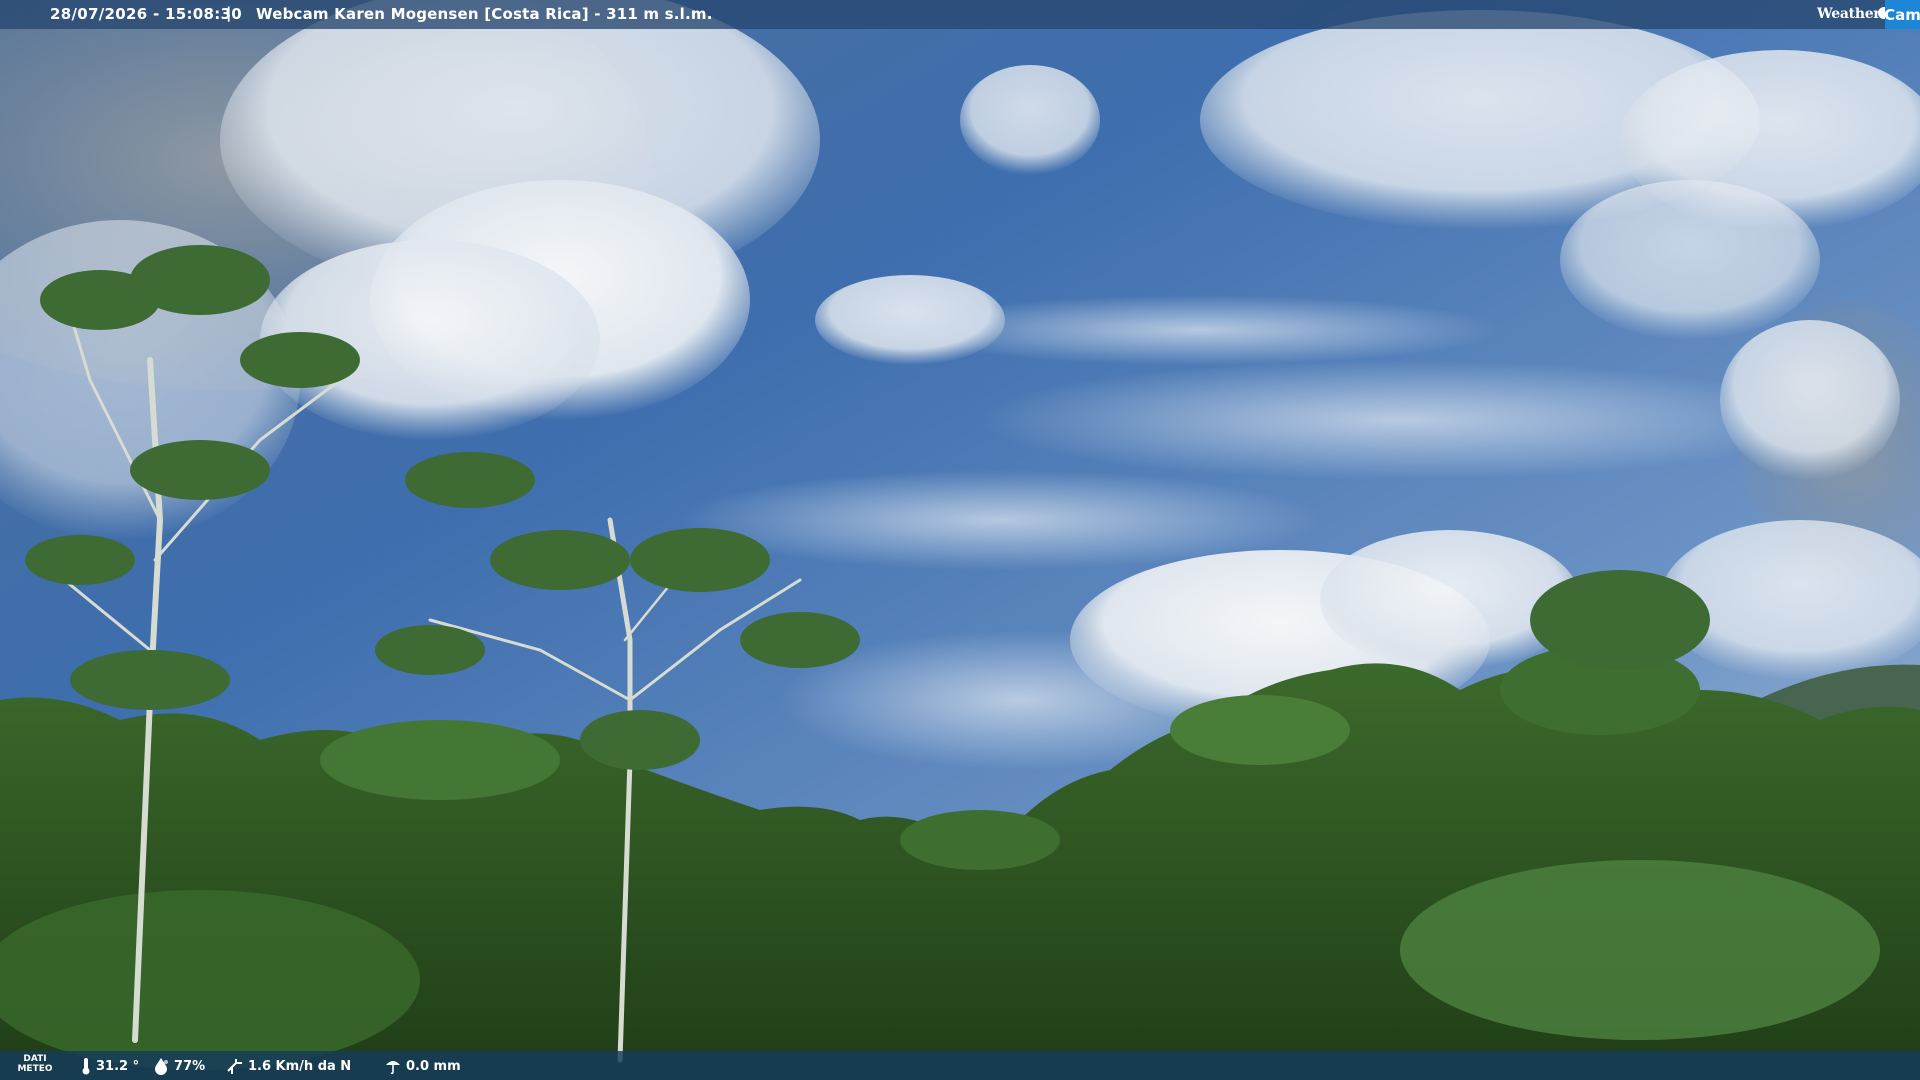 This screenshot has height=1080, width=1920. I want to click on wind-icon, so click(234, 1066).